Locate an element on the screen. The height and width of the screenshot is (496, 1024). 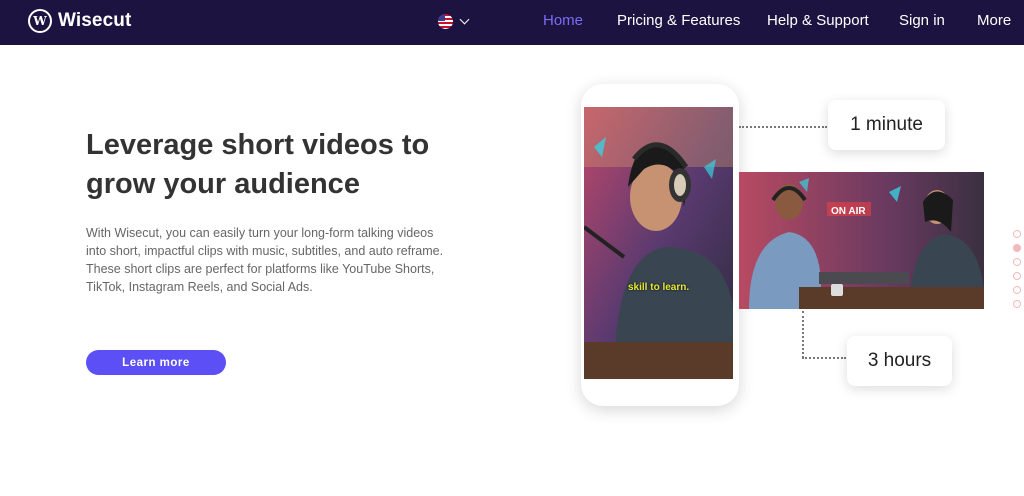
on-air-sign: ON AIR is located at coordinates (848, 211).